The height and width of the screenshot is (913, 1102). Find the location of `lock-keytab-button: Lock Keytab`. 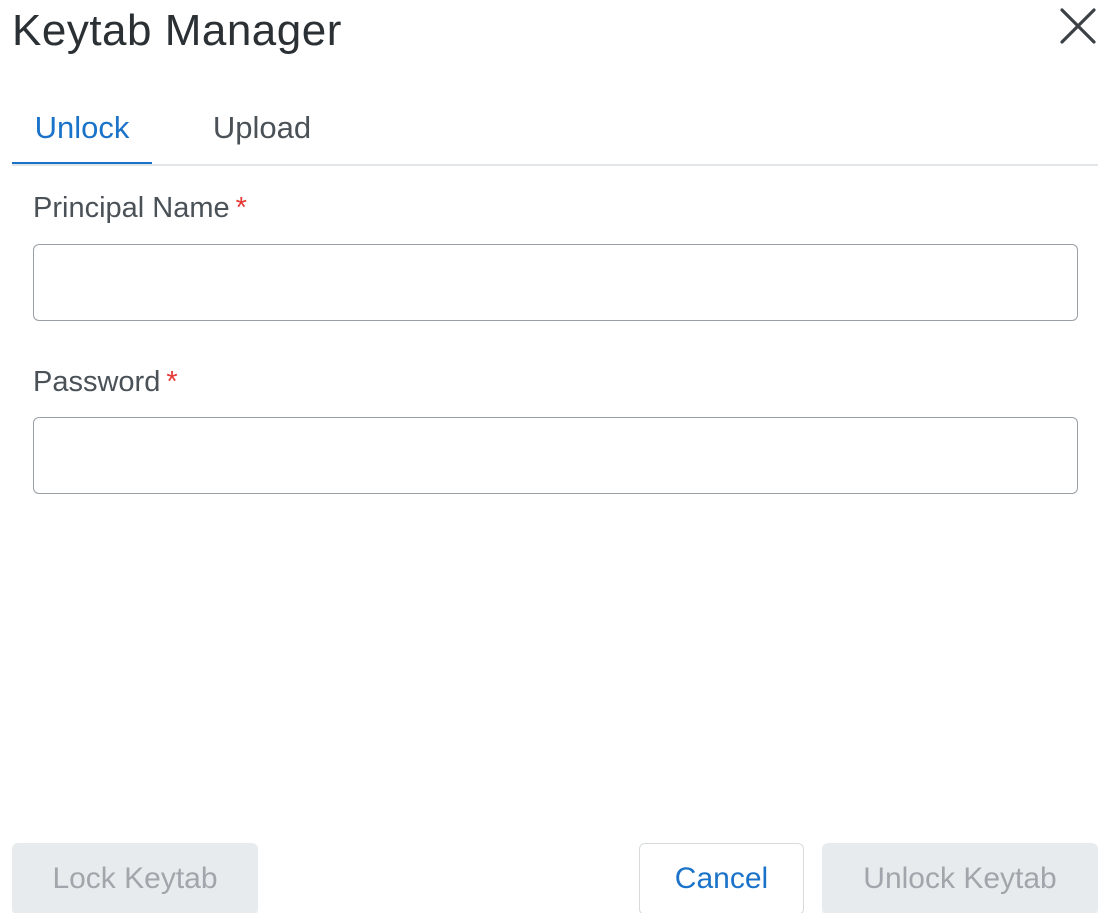

lock-keytab-button: Lock Keytab is located at coordinates (135, 878).